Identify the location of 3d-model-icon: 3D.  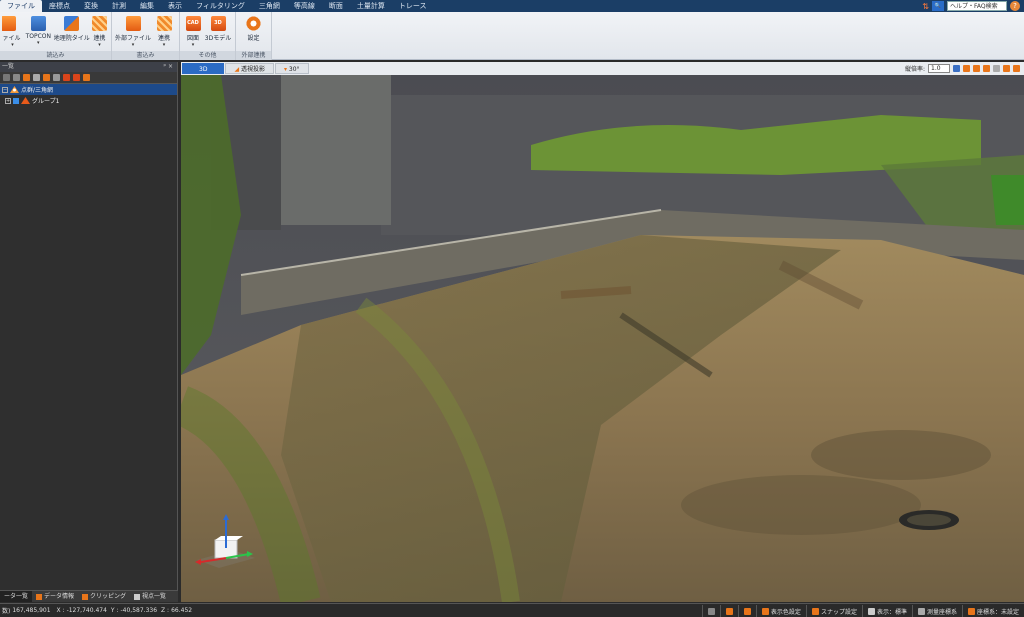
(218, 23).